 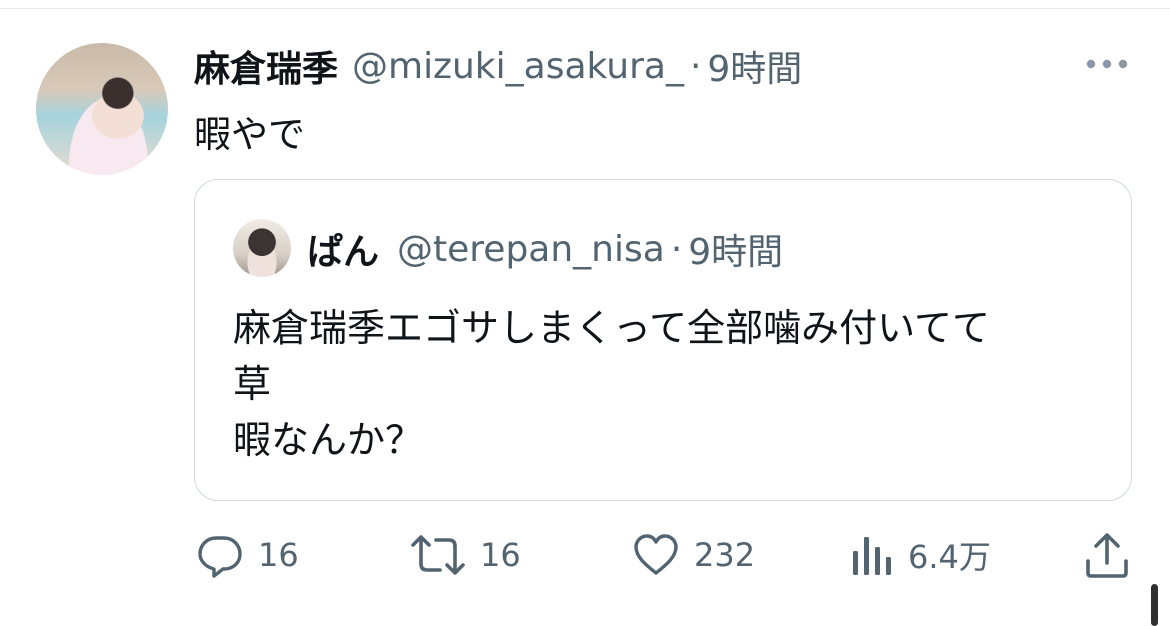 I want to click on reply-button: 16, so click(x=247, y=555).